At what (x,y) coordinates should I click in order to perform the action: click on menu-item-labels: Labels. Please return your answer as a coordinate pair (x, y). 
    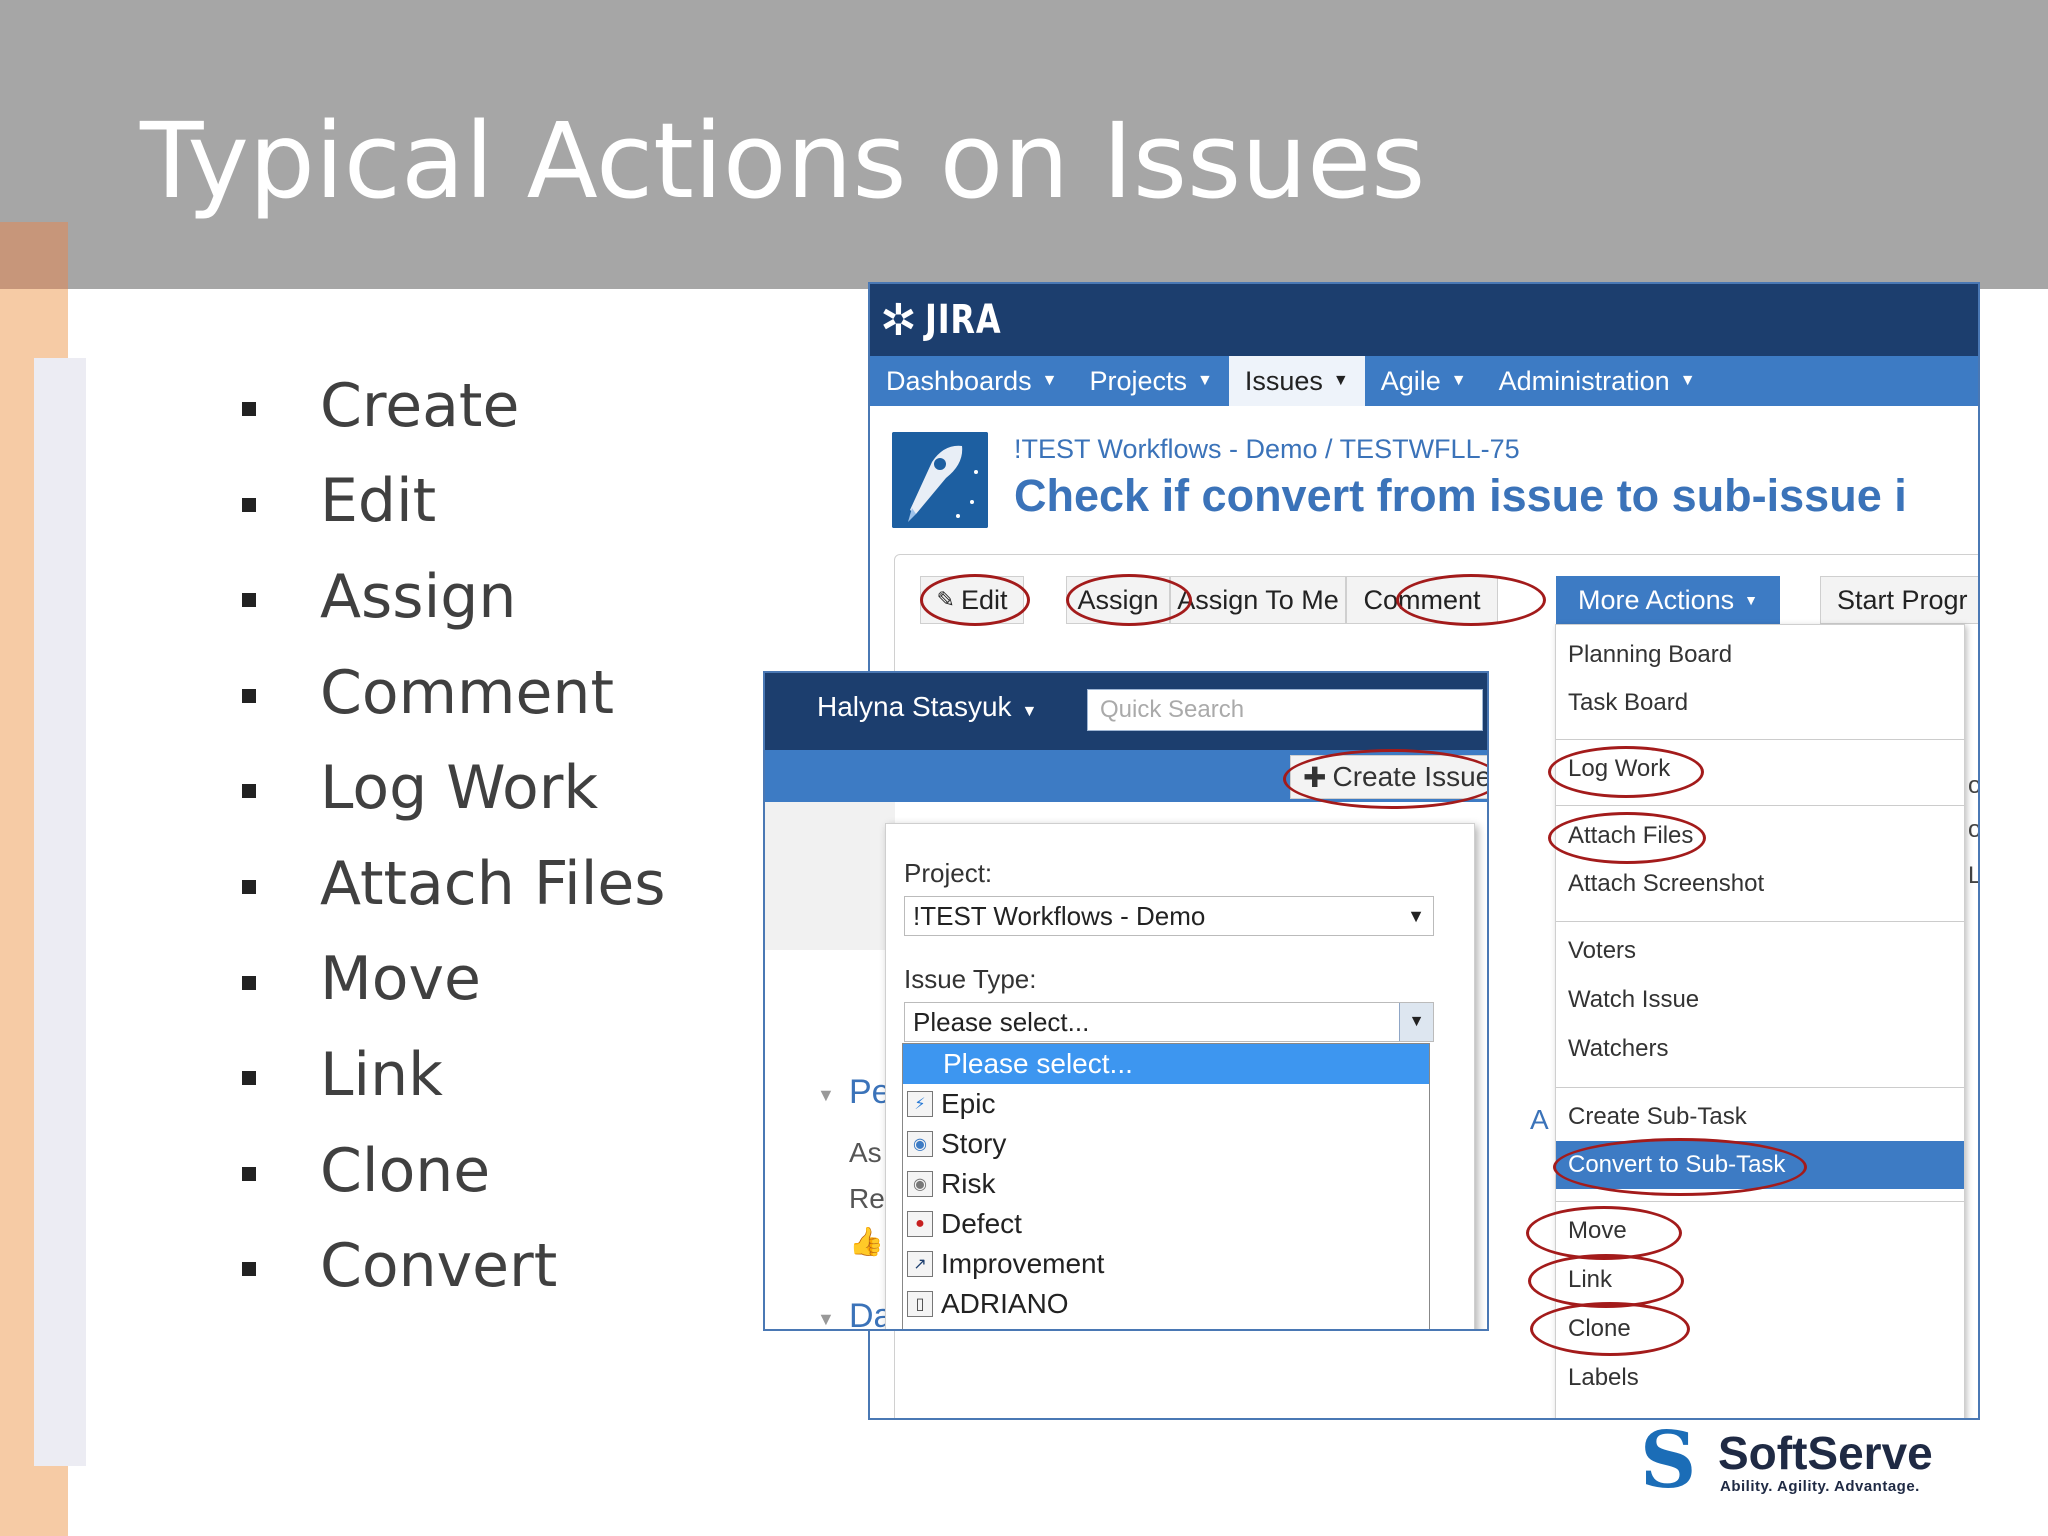
    Looking at the image, I should click on (1760, 1378).